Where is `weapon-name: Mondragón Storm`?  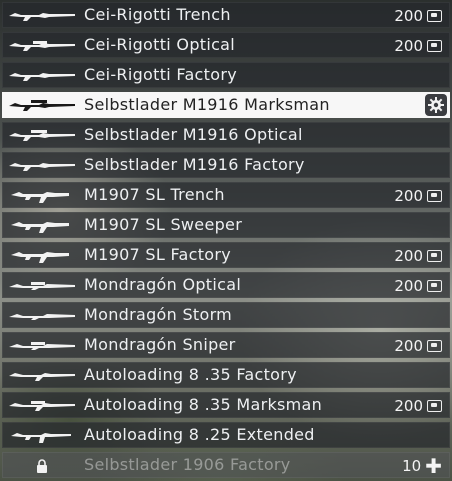 weapon-name: Mondragón Storm is located at coordinates (158, 314).